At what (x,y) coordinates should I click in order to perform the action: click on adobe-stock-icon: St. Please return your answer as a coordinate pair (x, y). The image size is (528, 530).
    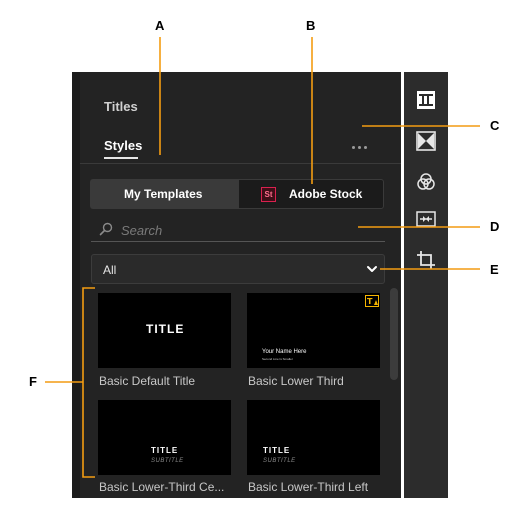
    Looking at the image, I should click on (268, 194).